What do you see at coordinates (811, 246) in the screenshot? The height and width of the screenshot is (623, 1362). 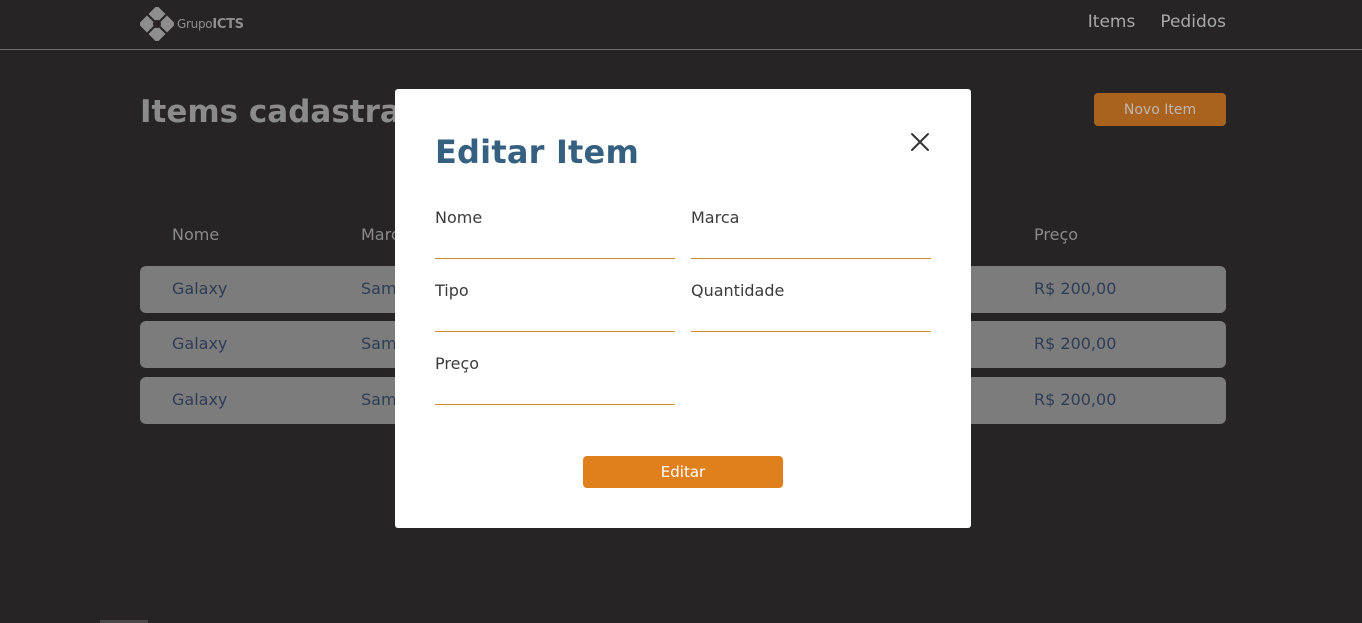 I see `marca-input` at bounding box center [811, 246].